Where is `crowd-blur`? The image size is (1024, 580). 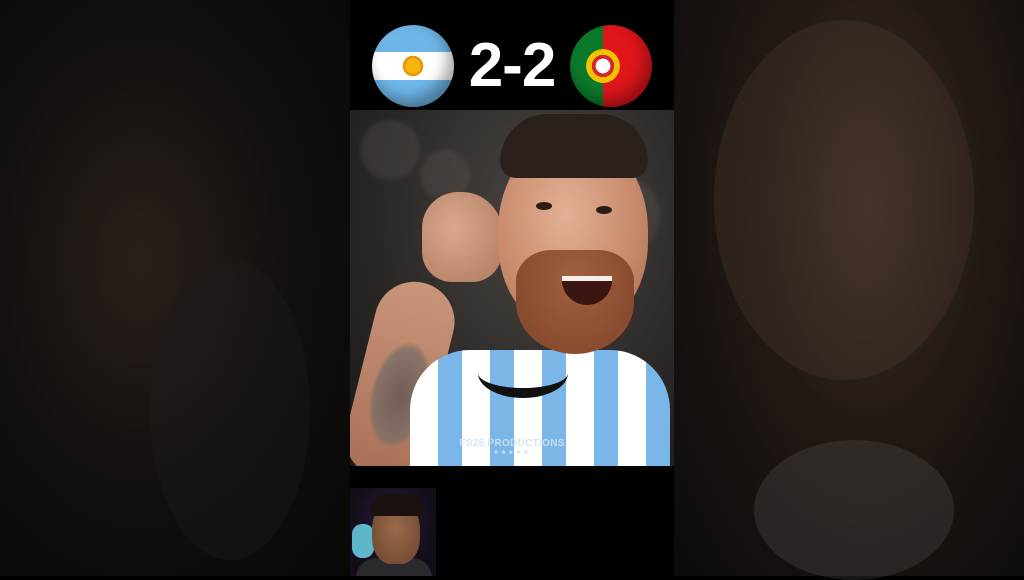
crowd-blur is located at coordinates (390, 150).